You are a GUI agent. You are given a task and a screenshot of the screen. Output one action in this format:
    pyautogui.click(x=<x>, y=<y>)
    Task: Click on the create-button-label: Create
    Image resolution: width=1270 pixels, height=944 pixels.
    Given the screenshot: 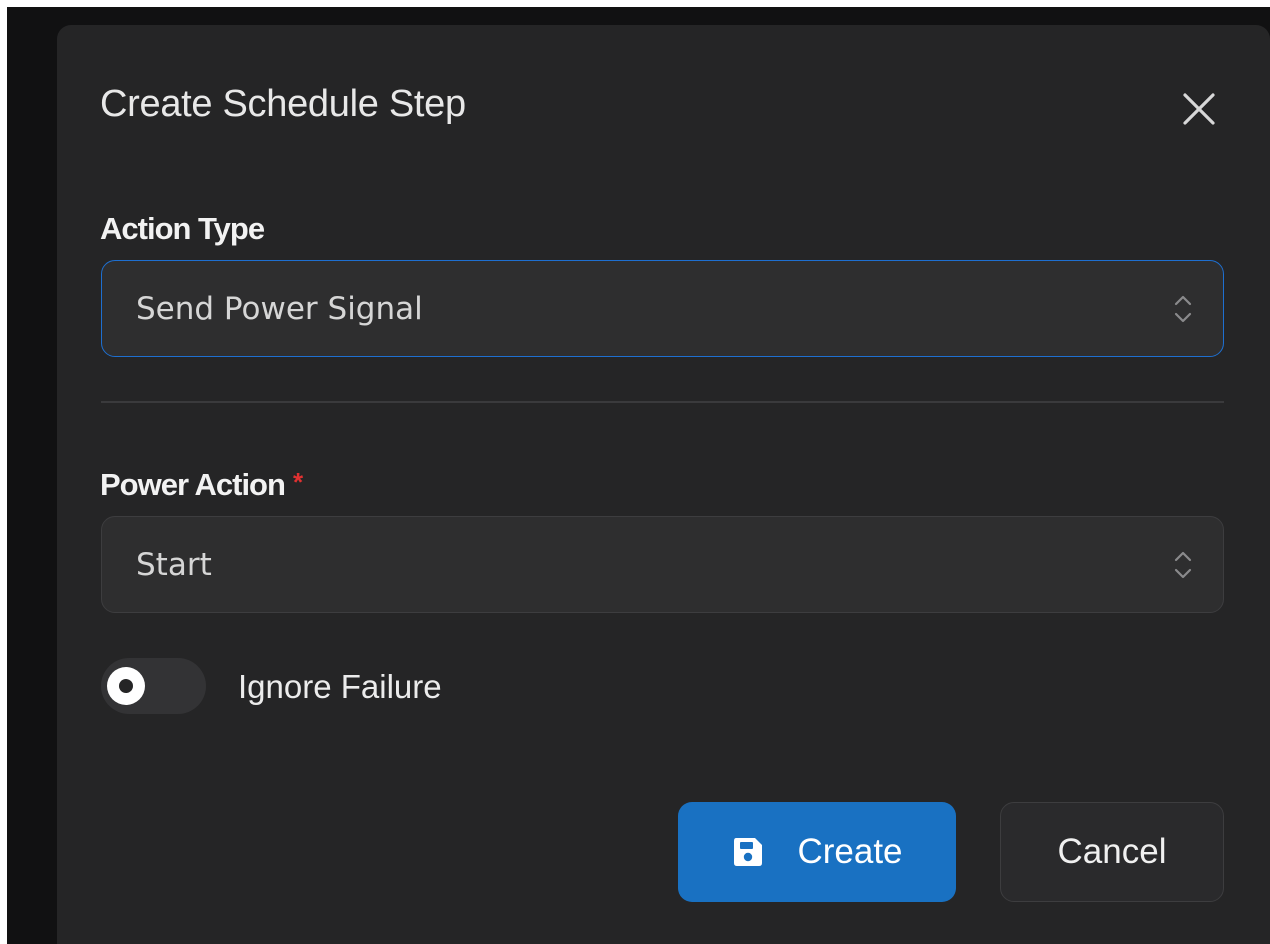 What is the action you would take?
    pyautogui.click(x=850, y=851)
    